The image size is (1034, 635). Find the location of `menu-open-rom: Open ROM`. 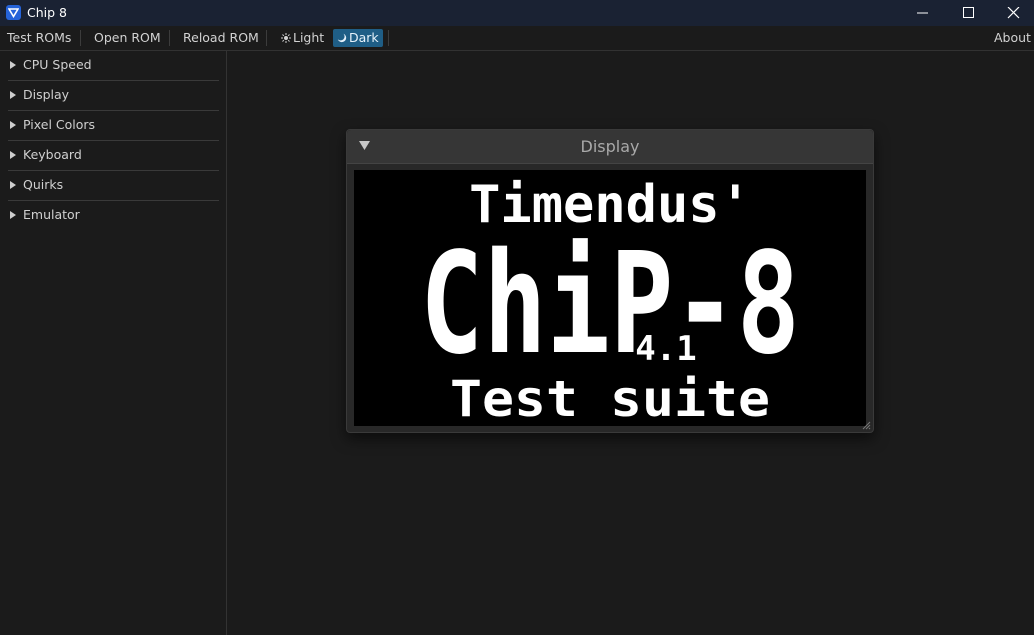

menu-open-rom: Open ROM is located at coordinates (127, 38).